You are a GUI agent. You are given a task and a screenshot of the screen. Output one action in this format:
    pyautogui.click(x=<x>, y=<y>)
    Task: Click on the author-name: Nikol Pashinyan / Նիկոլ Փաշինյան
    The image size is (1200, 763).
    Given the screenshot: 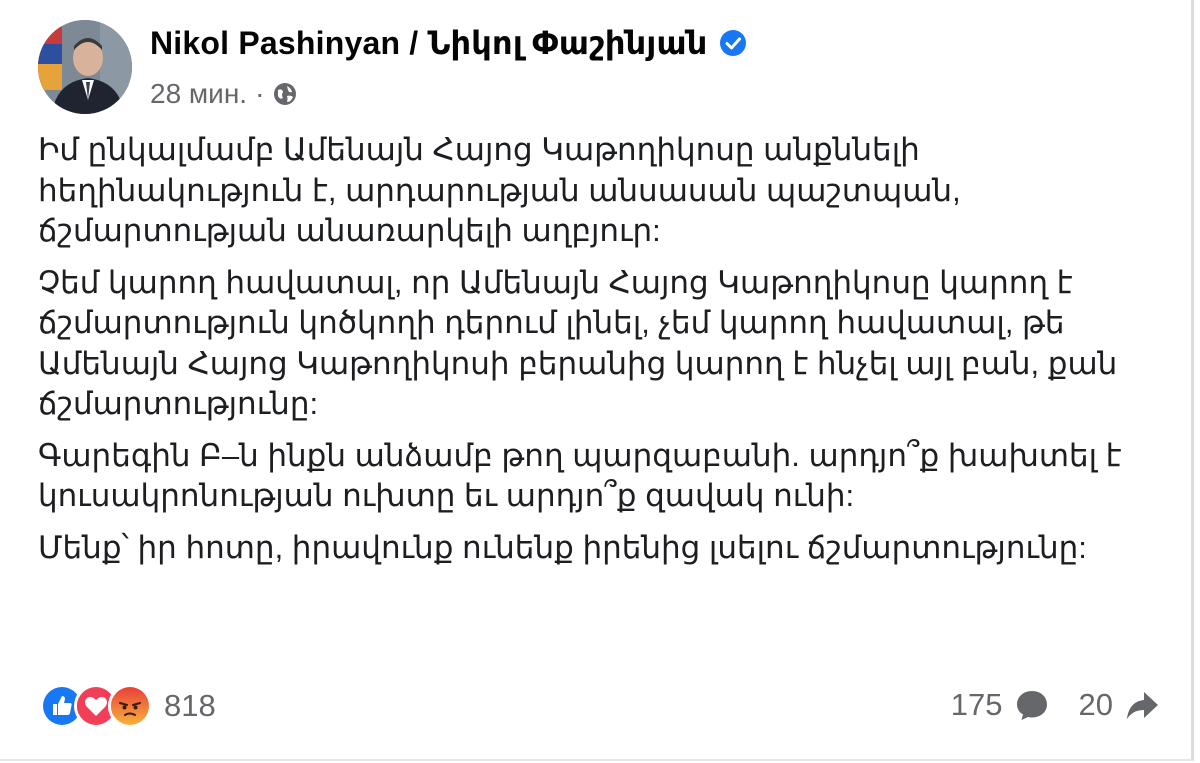 What is the action you would take?
    pyautogui.click(x=428, y=43)
    